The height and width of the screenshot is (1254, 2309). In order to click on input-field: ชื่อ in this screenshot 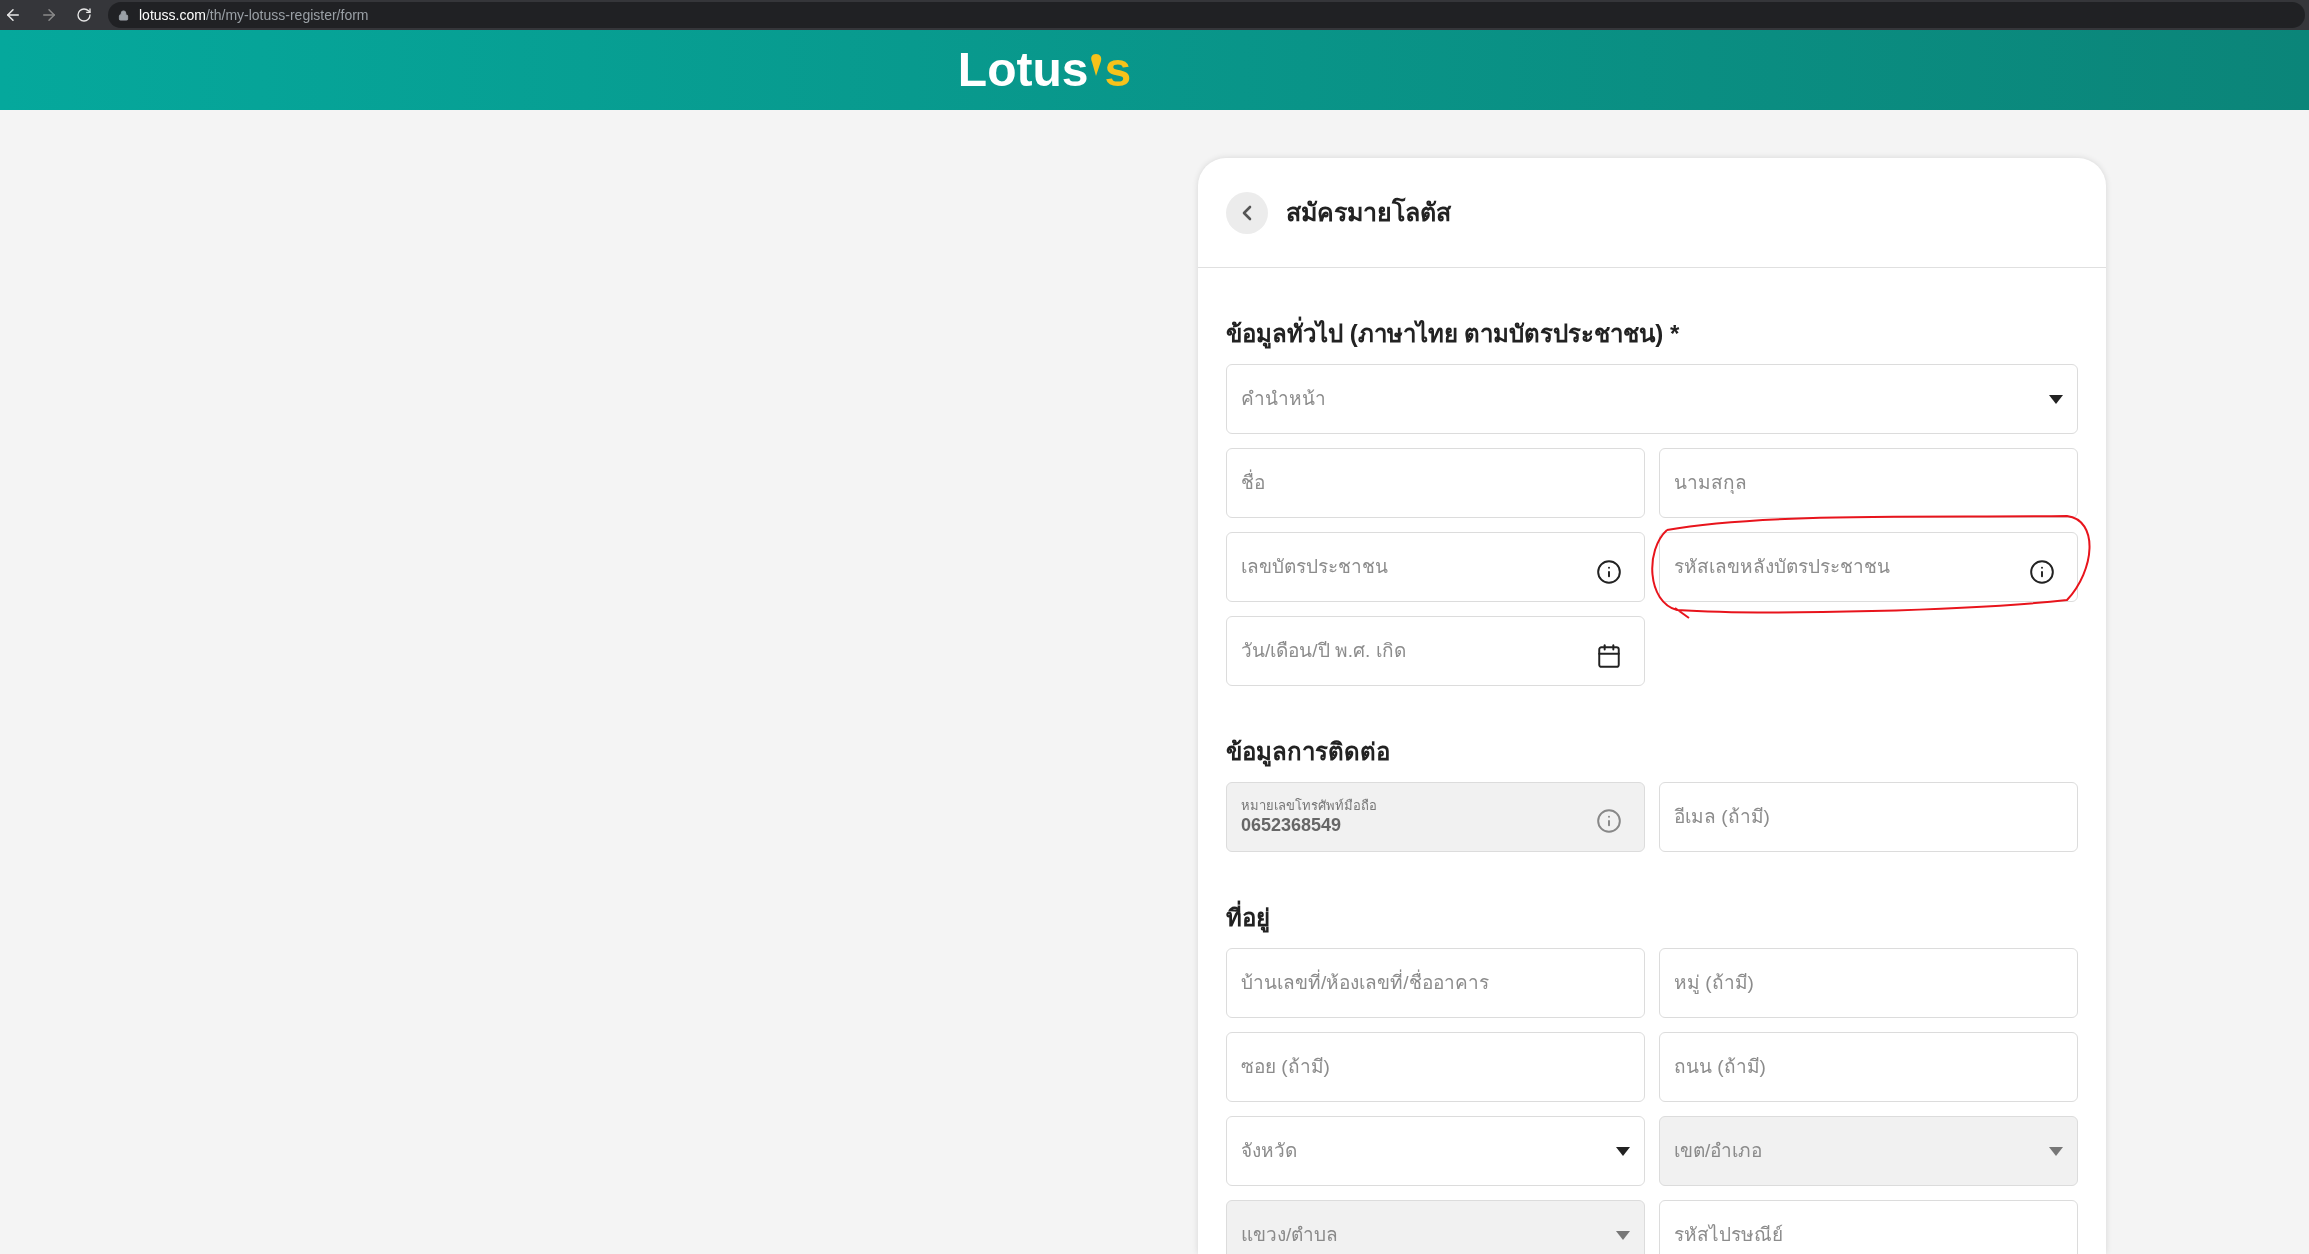, I will do `click(1435, 483)`.